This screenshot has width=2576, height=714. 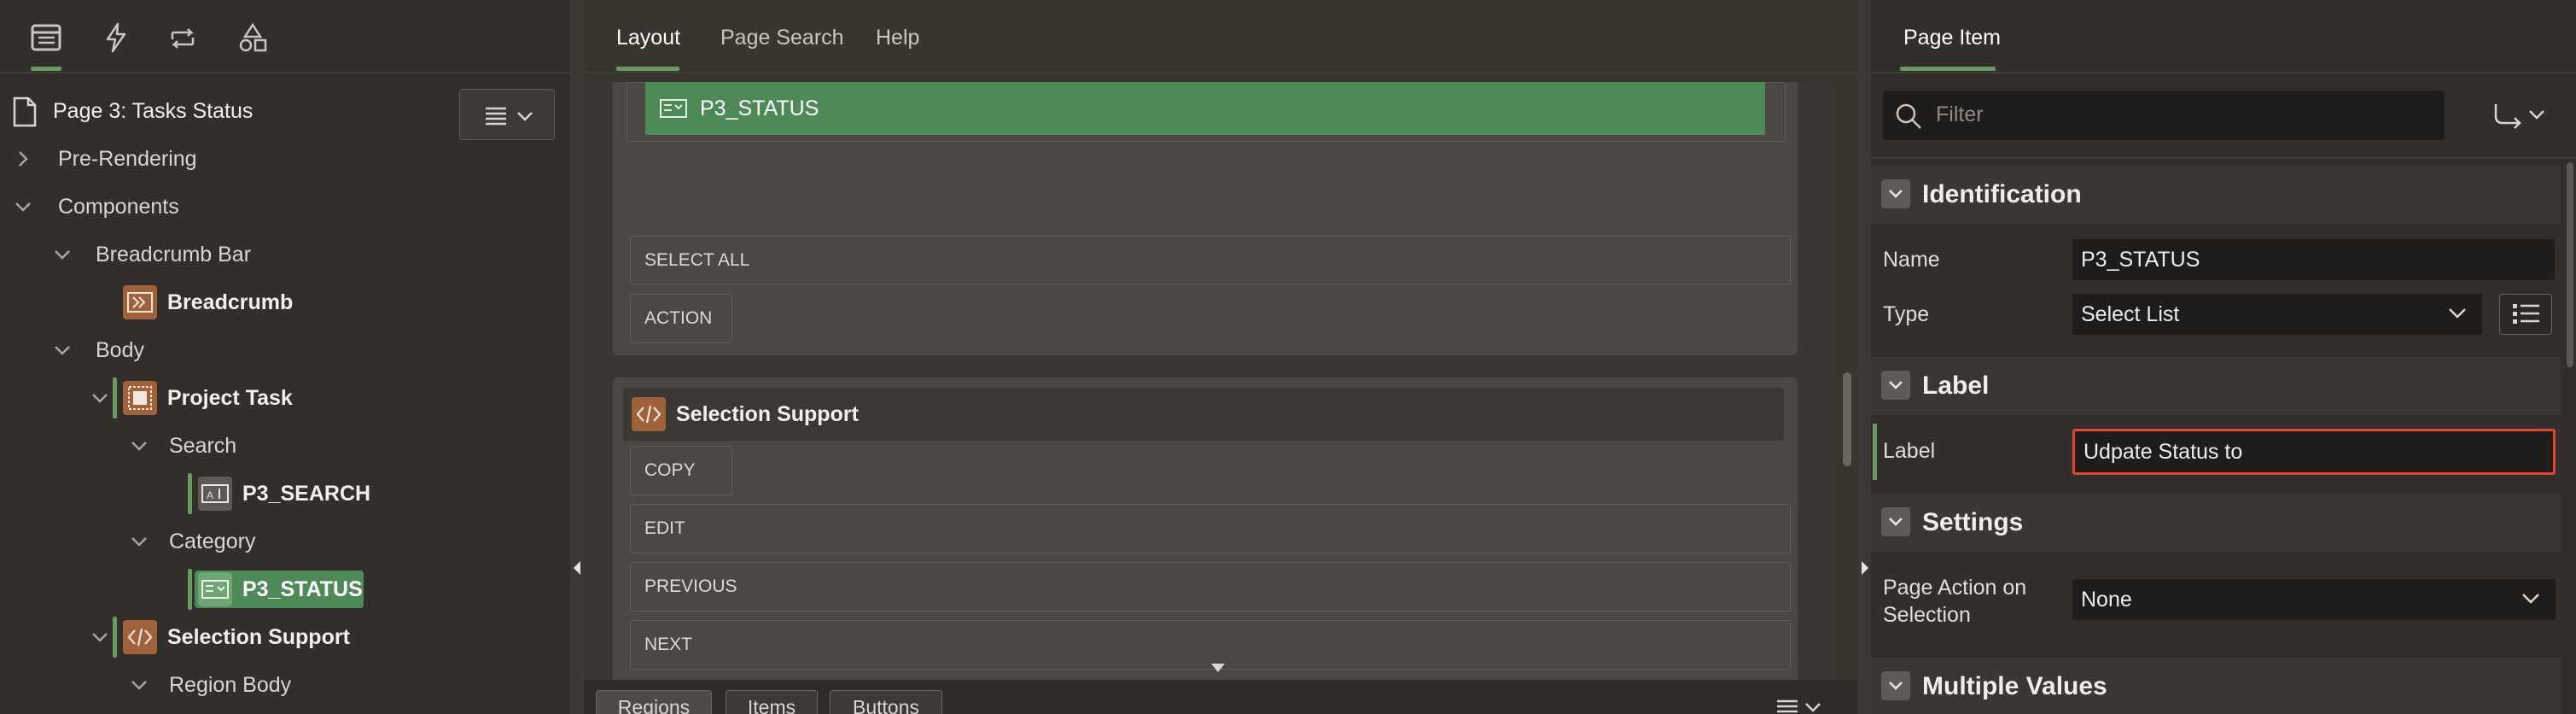 I want to click on tree-node-breadcrumb: Breadcrumb, so click(x=230, y=302).